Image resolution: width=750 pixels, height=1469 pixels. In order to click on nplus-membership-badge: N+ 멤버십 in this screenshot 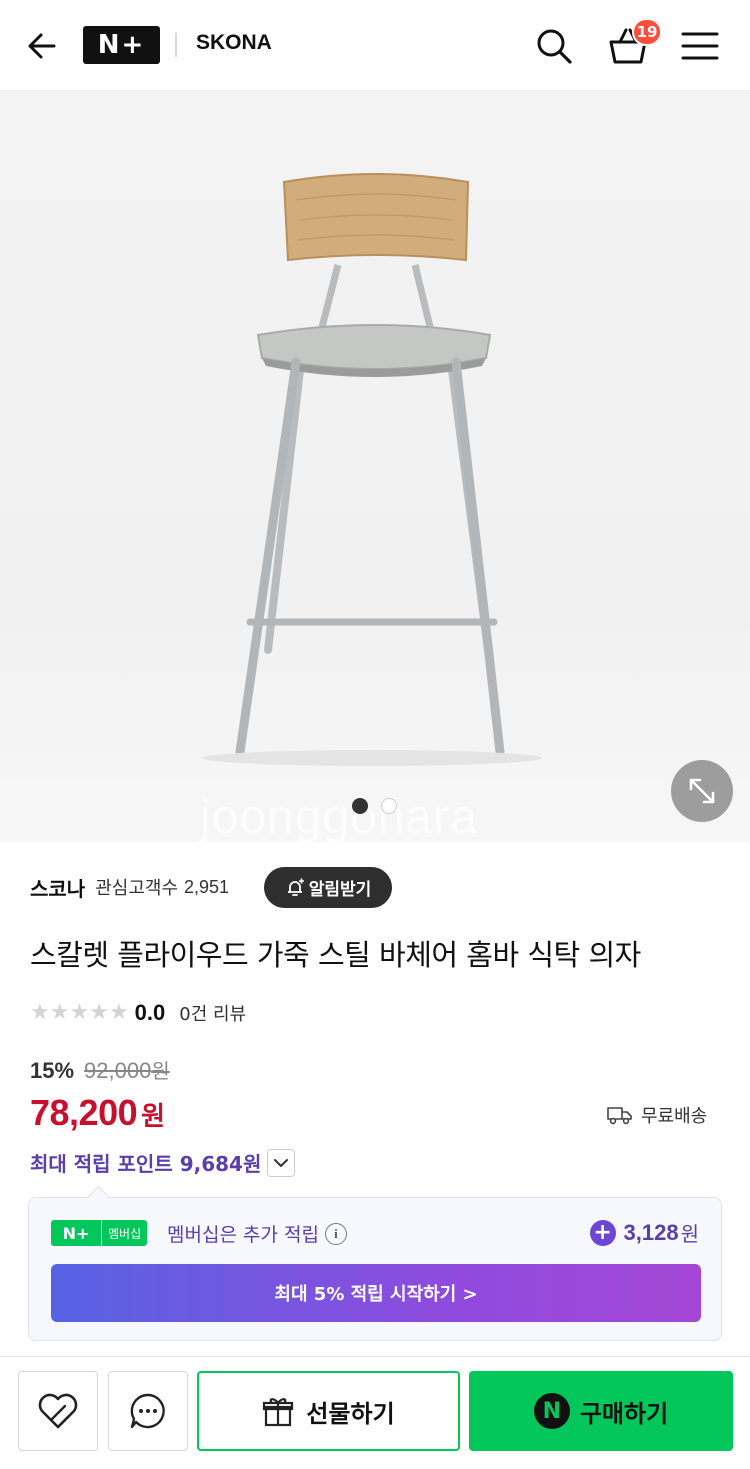, I will do `click(99, 1233)`.